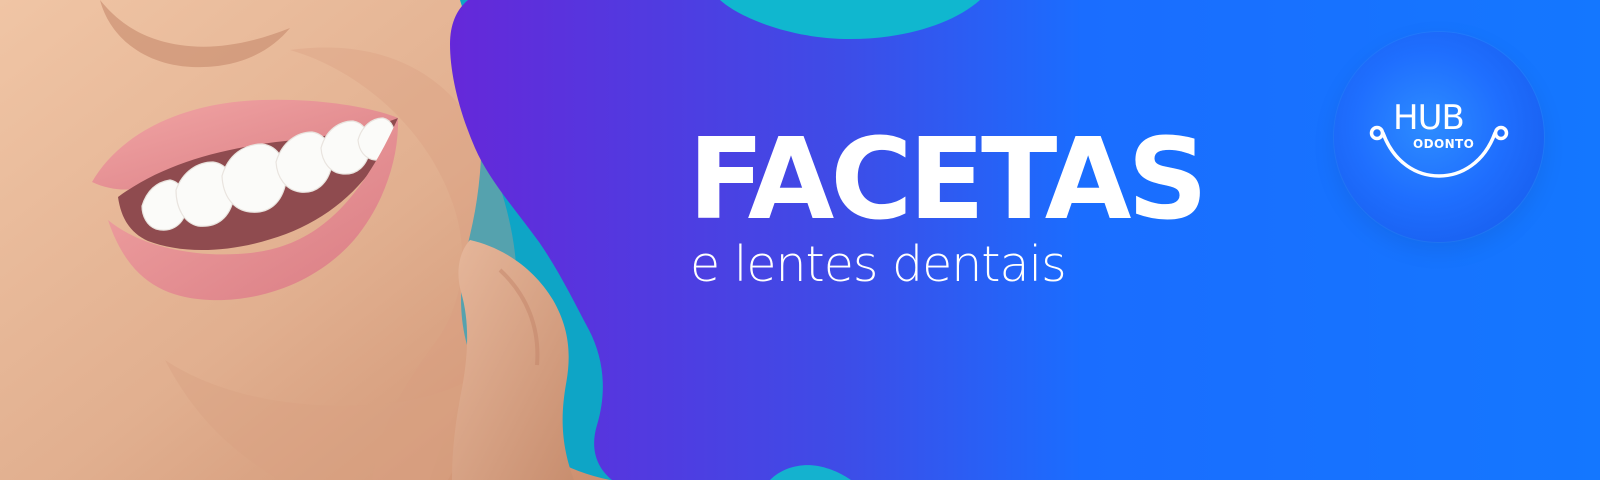 The width and height of the screenshot is (1600, 480). What do you see at coordinates (878, 264) in the screenshot?
I see `headline-subtitle: e lentes dentais` at bounding box center [878, 264].